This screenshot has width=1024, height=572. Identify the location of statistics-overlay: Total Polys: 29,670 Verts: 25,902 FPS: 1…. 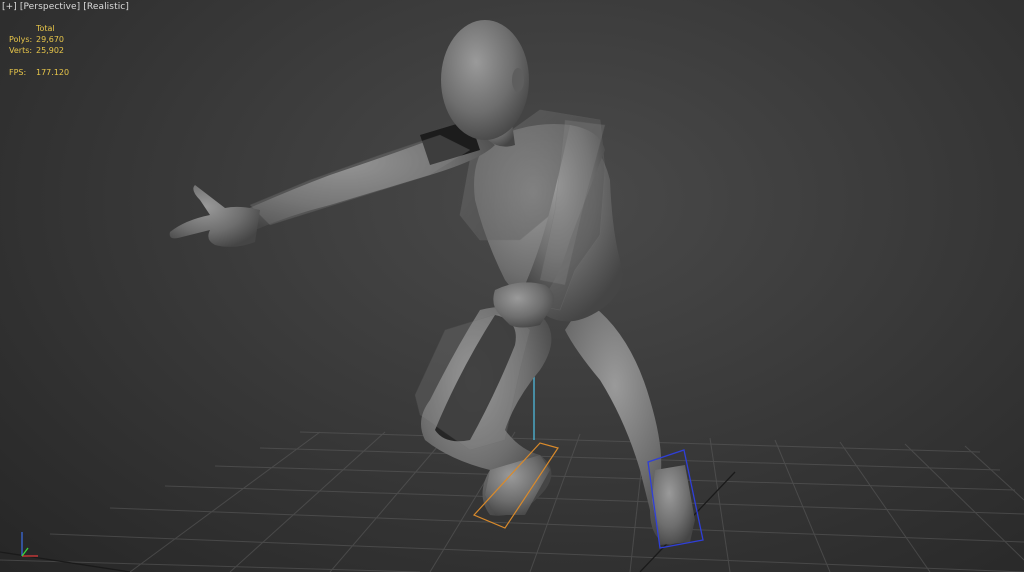
(69, 50).